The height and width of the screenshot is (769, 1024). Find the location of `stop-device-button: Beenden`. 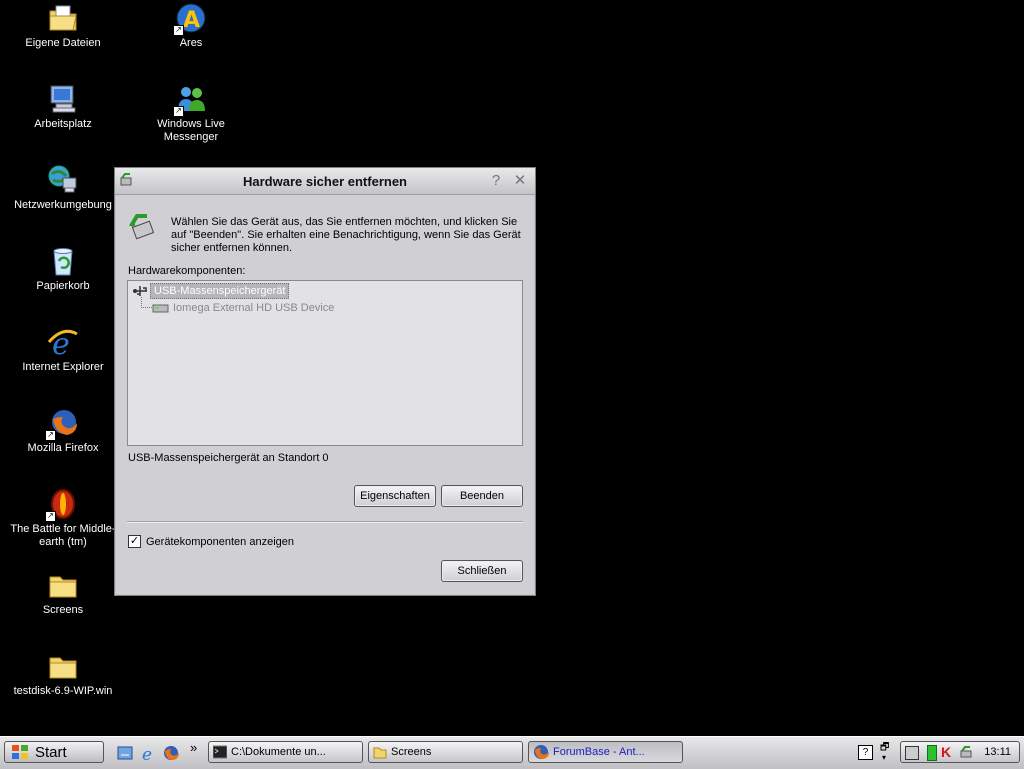

stop-device-button: Beenden is located at coordinates (482, 496).